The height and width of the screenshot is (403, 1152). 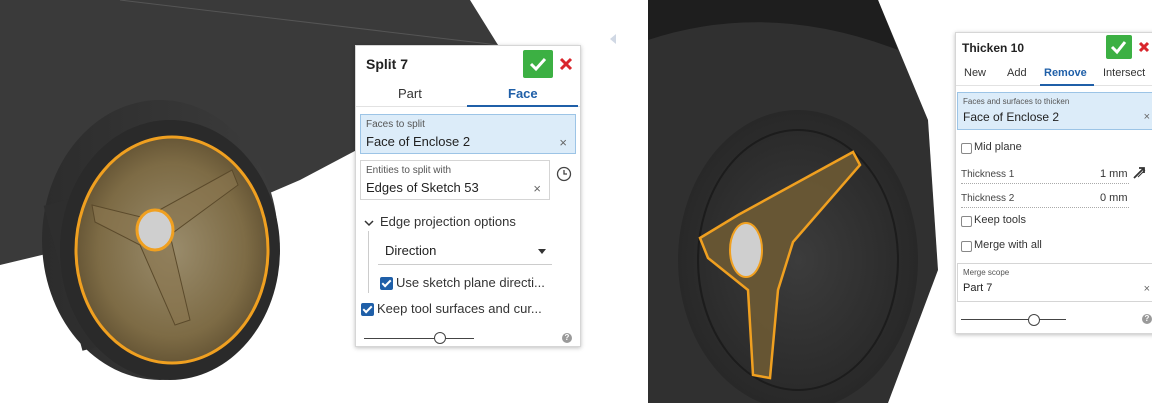 What do you see at coordinates (1054, 282) in the screenshot?
I see `merge-scope-field: Merge scope Part 7 ×` at bounding box center [1054, 282].